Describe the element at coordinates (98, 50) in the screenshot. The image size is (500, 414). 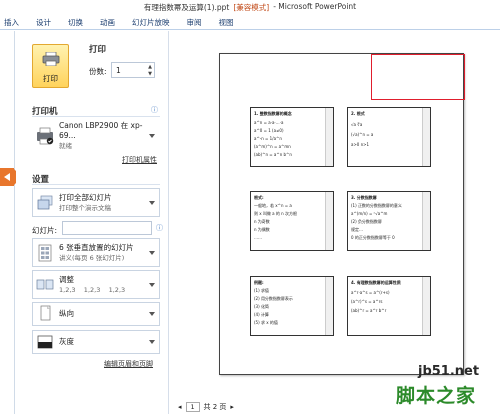
I see `print-heading: 打印` at that location.